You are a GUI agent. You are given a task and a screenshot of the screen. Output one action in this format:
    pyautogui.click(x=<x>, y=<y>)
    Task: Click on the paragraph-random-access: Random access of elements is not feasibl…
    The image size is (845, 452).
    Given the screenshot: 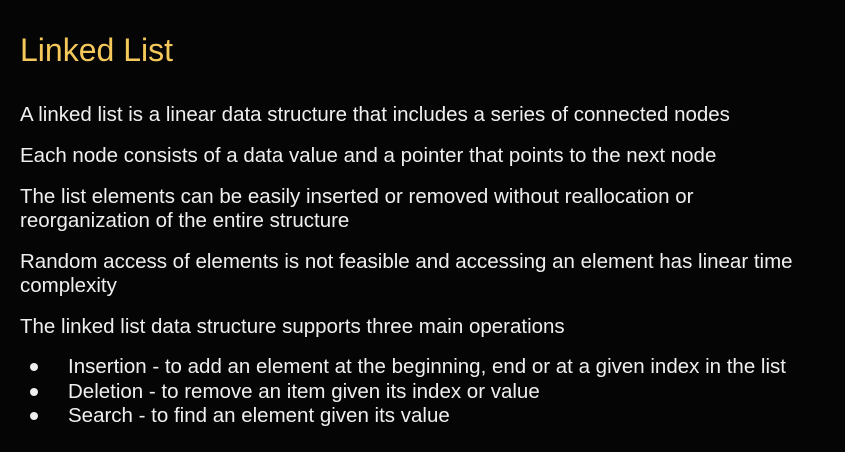 What is the action you would take?
    pyautogui.click(x=406, y=274)
    